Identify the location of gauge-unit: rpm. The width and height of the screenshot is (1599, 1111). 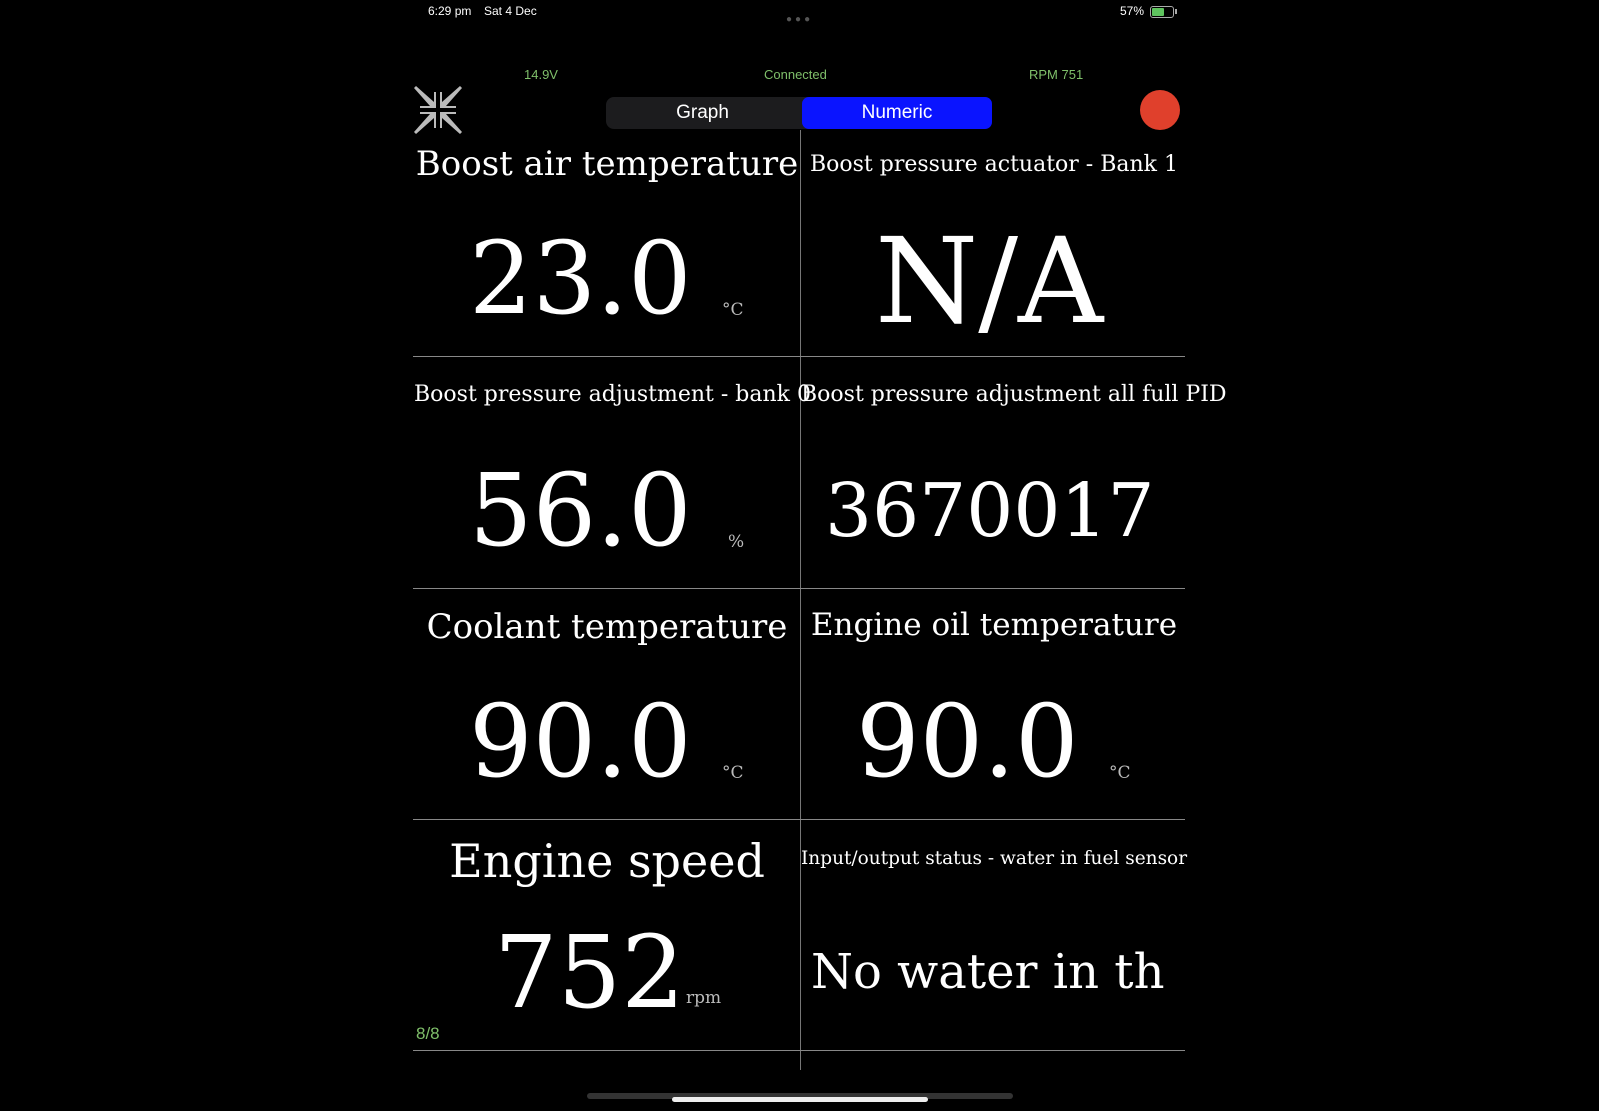
(704, 998).